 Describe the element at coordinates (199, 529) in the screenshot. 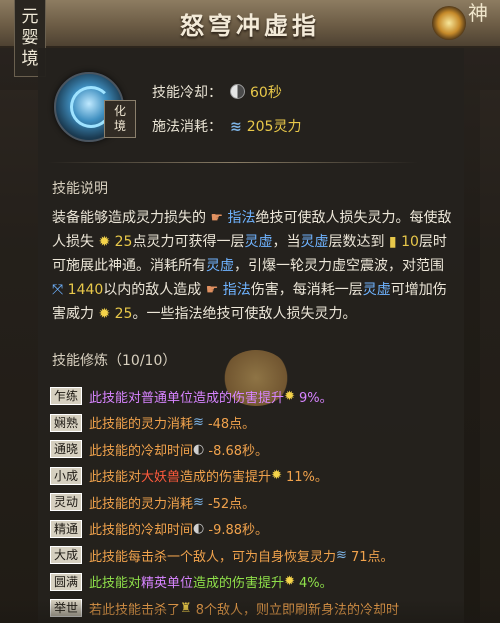

I see `training-icon: ◐` at that location.